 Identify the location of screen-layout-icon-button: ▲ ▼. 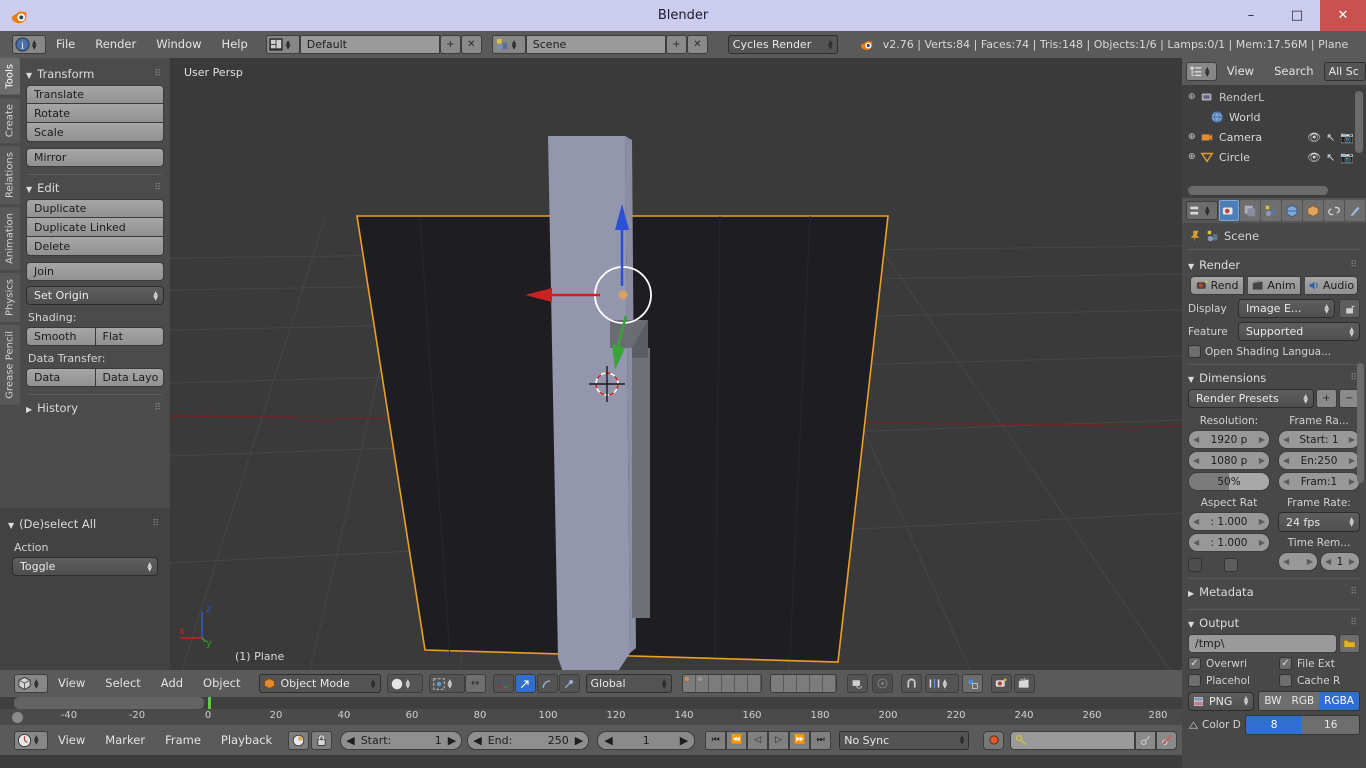
(282, 44).